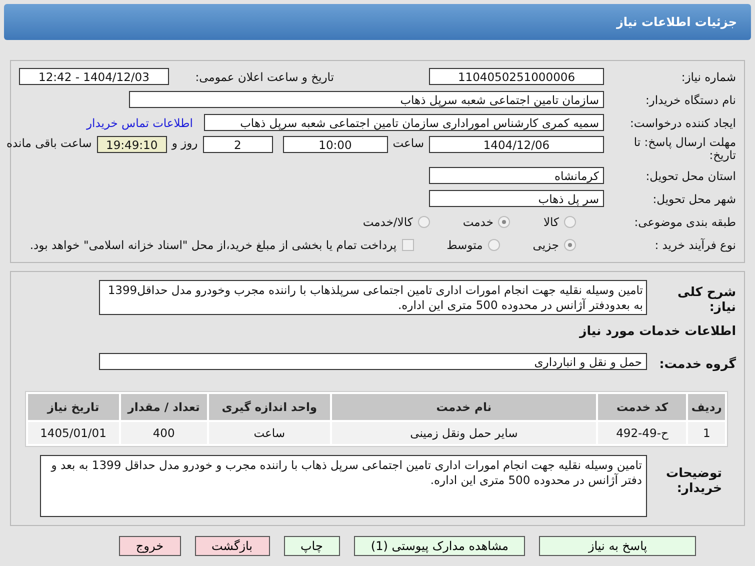 This screenshot has height=566, width=755. What do you see at coordinates (516, 175) in the screenshot?
I see `province-field: کرمانشاه` at bounding box center [516, 175].